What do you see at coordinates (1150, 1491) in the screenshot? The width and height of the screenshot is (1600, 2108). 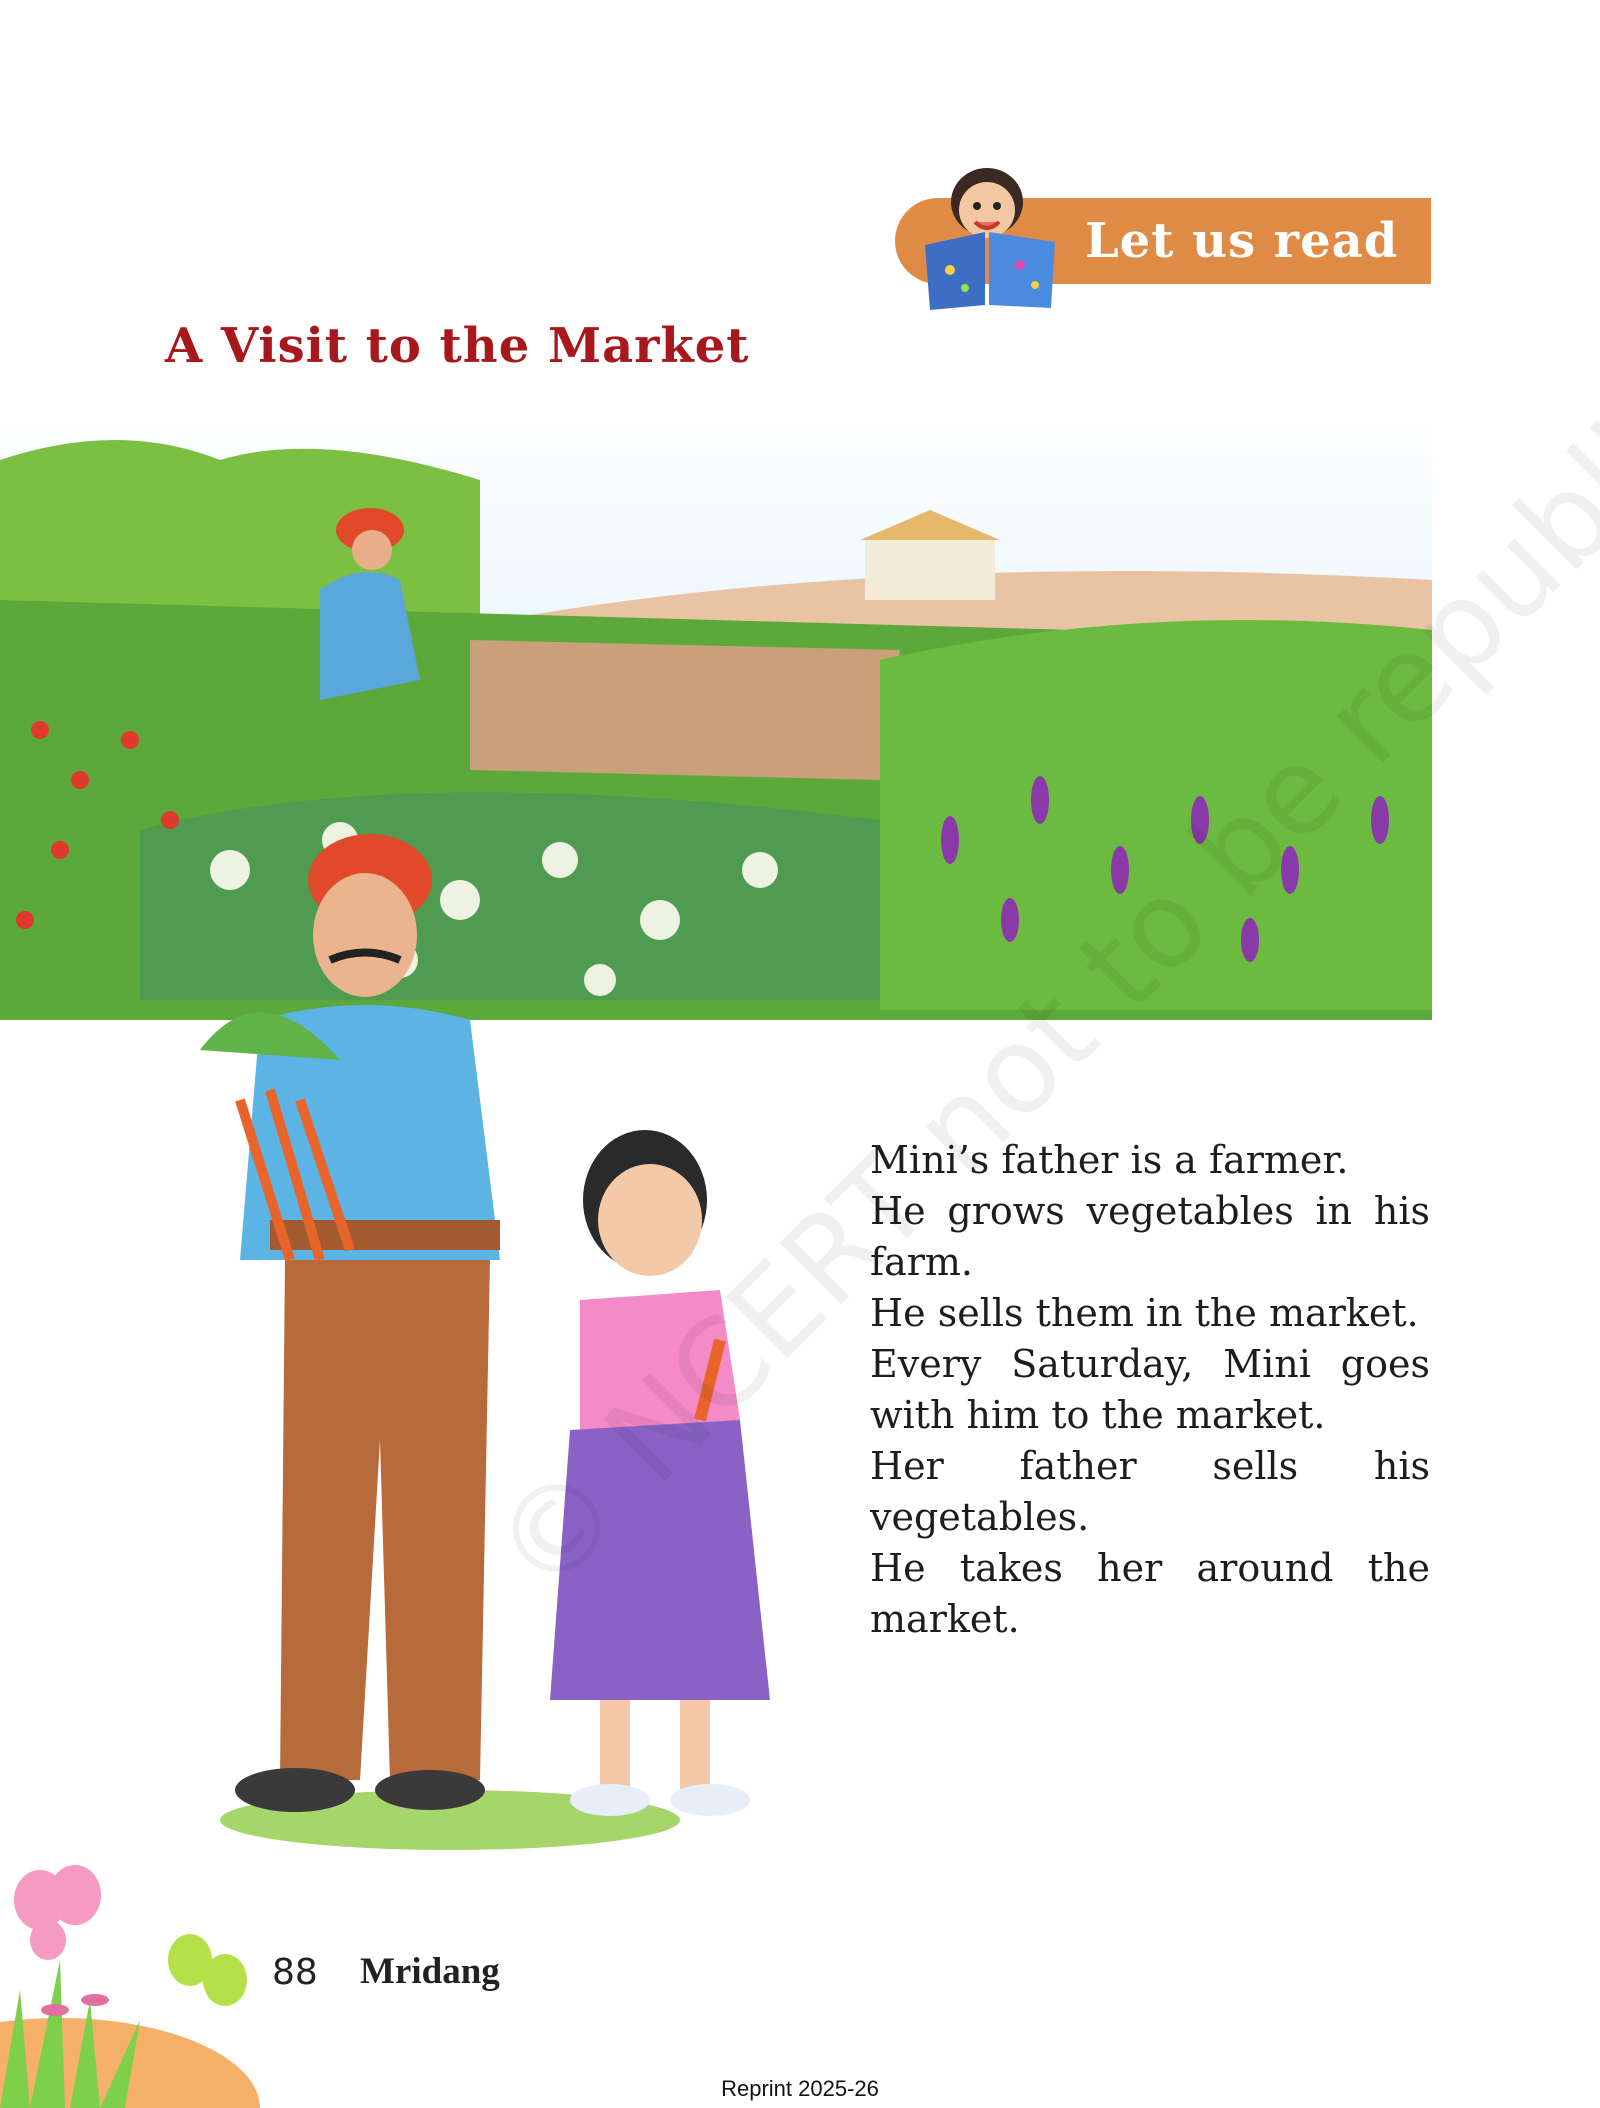 I see `story-line: Her father sells his vegetables.` at bounding box center [1150, 1491].